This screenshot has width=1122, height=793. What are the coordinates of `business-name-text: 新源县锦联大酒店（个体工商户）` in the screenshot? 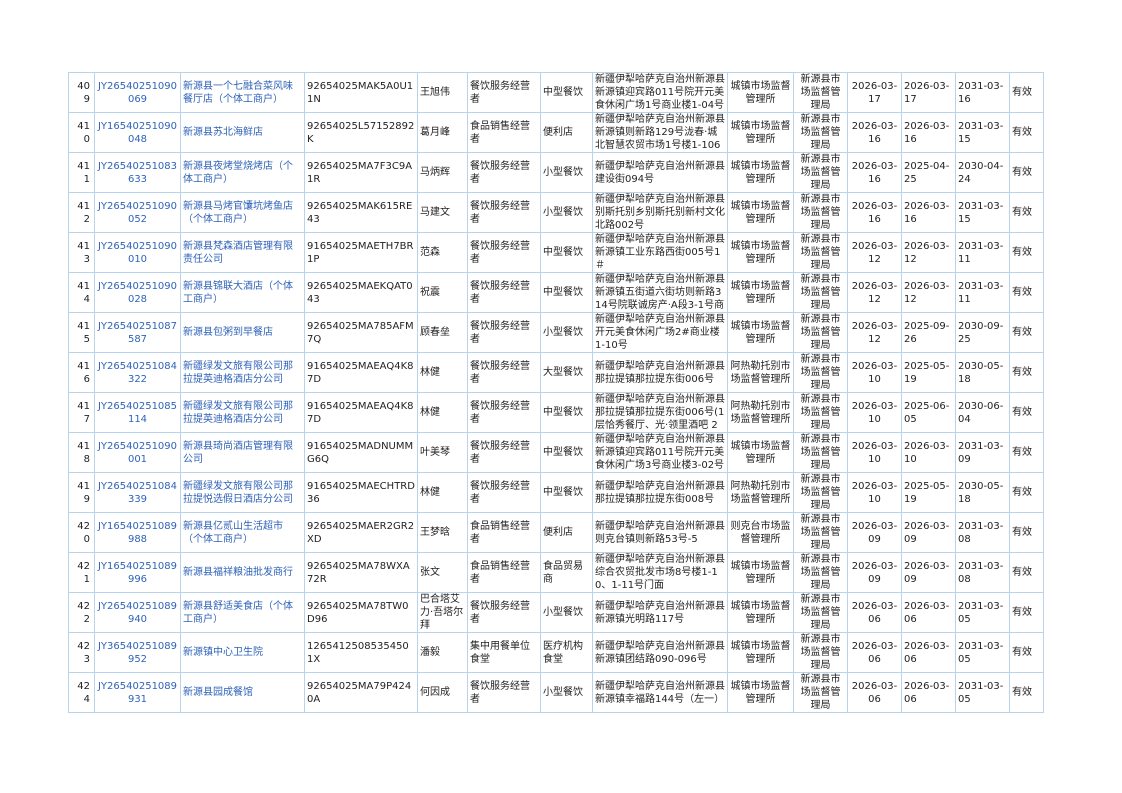 It's located at (238, 292).